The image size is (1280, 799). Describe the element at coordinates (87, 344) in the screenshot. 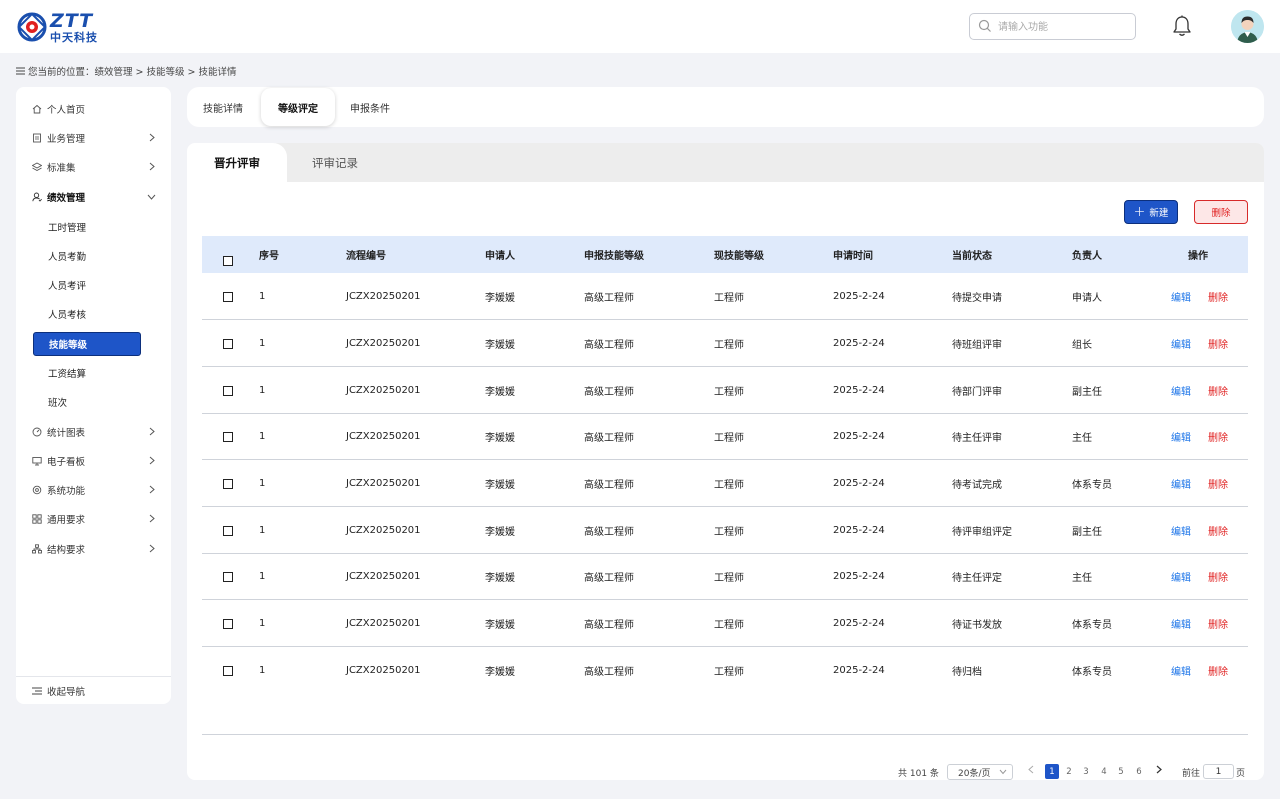

I see `sidebar-sub-item-skill-level: 技能等级` at that location.